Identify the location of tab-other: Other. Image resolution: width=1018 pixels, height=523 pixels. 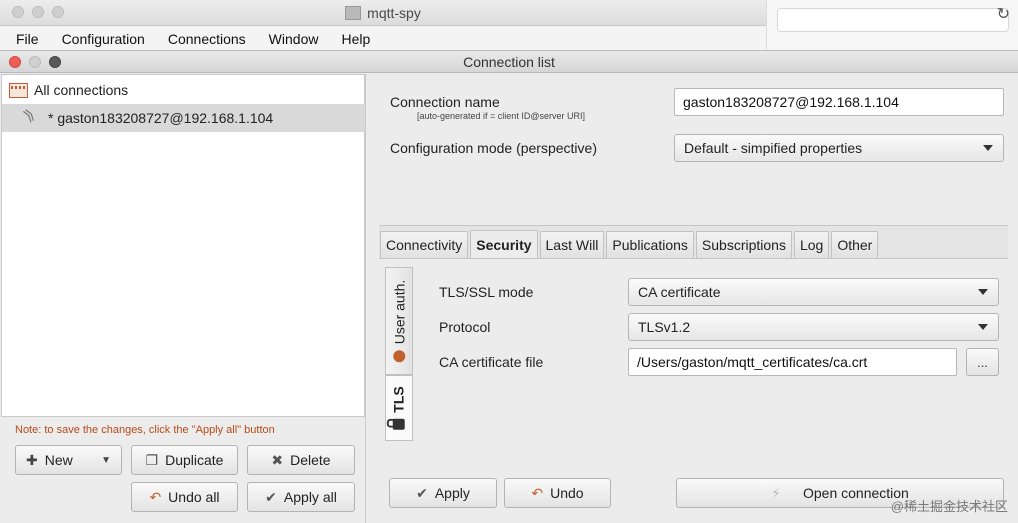
(855, 244).